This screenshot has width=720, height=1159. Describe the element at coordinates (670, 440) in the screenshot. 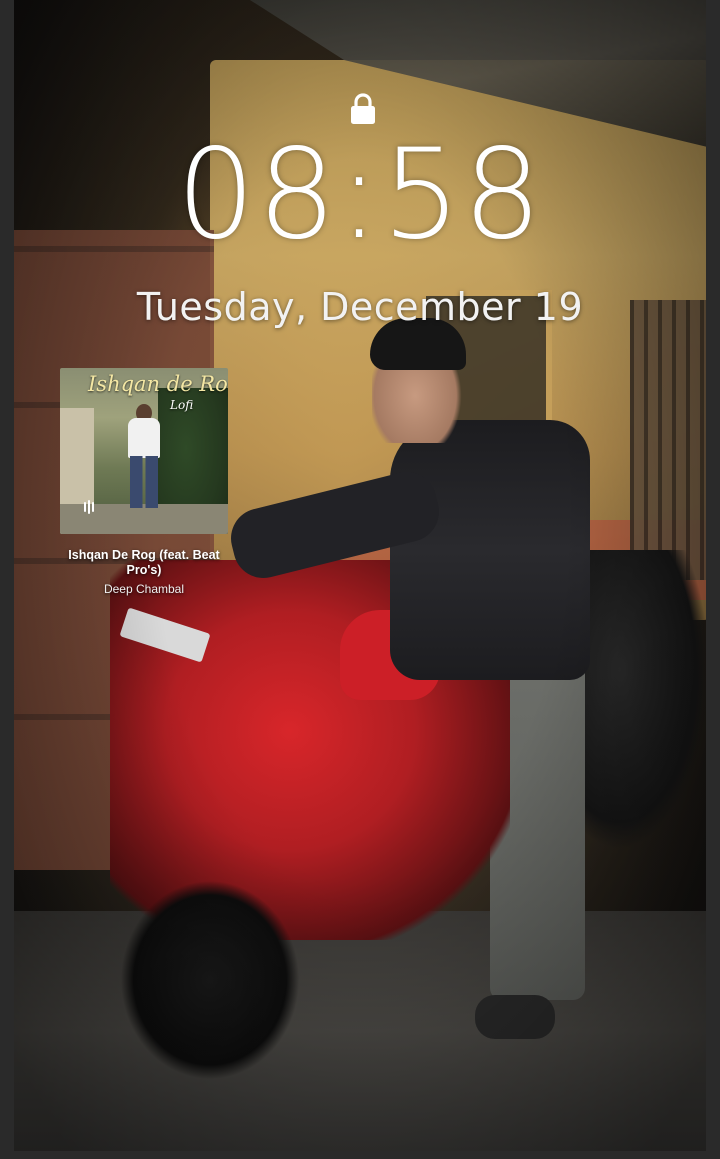

I see `wallpaper-window-grill` at that location.